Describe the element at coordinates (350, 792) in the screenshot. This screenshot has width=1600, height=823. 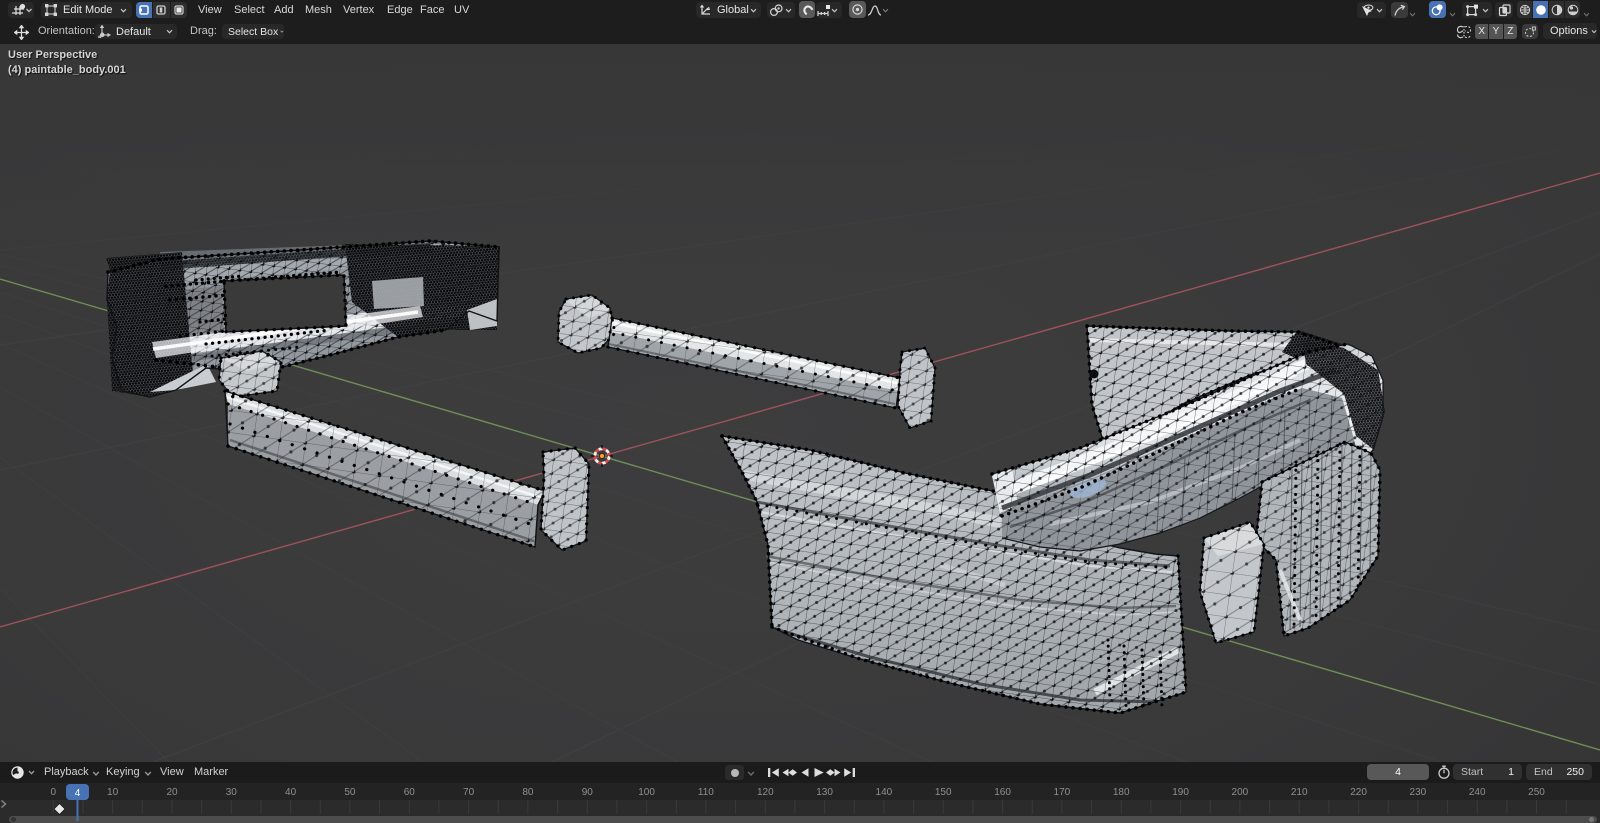
I see `svg-text: 50` at that location.